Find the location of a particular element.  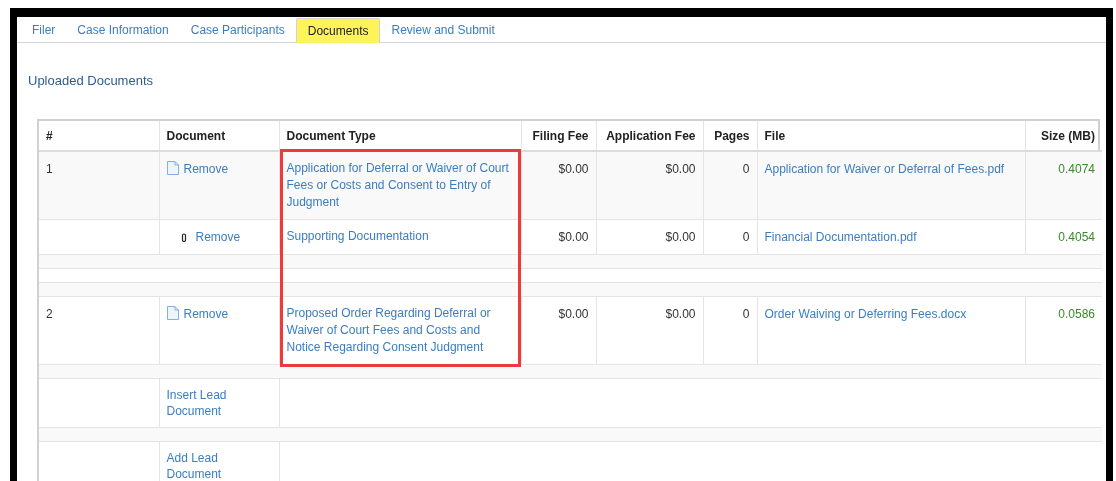

tab: Case Information is located at coordinates (123, 29).